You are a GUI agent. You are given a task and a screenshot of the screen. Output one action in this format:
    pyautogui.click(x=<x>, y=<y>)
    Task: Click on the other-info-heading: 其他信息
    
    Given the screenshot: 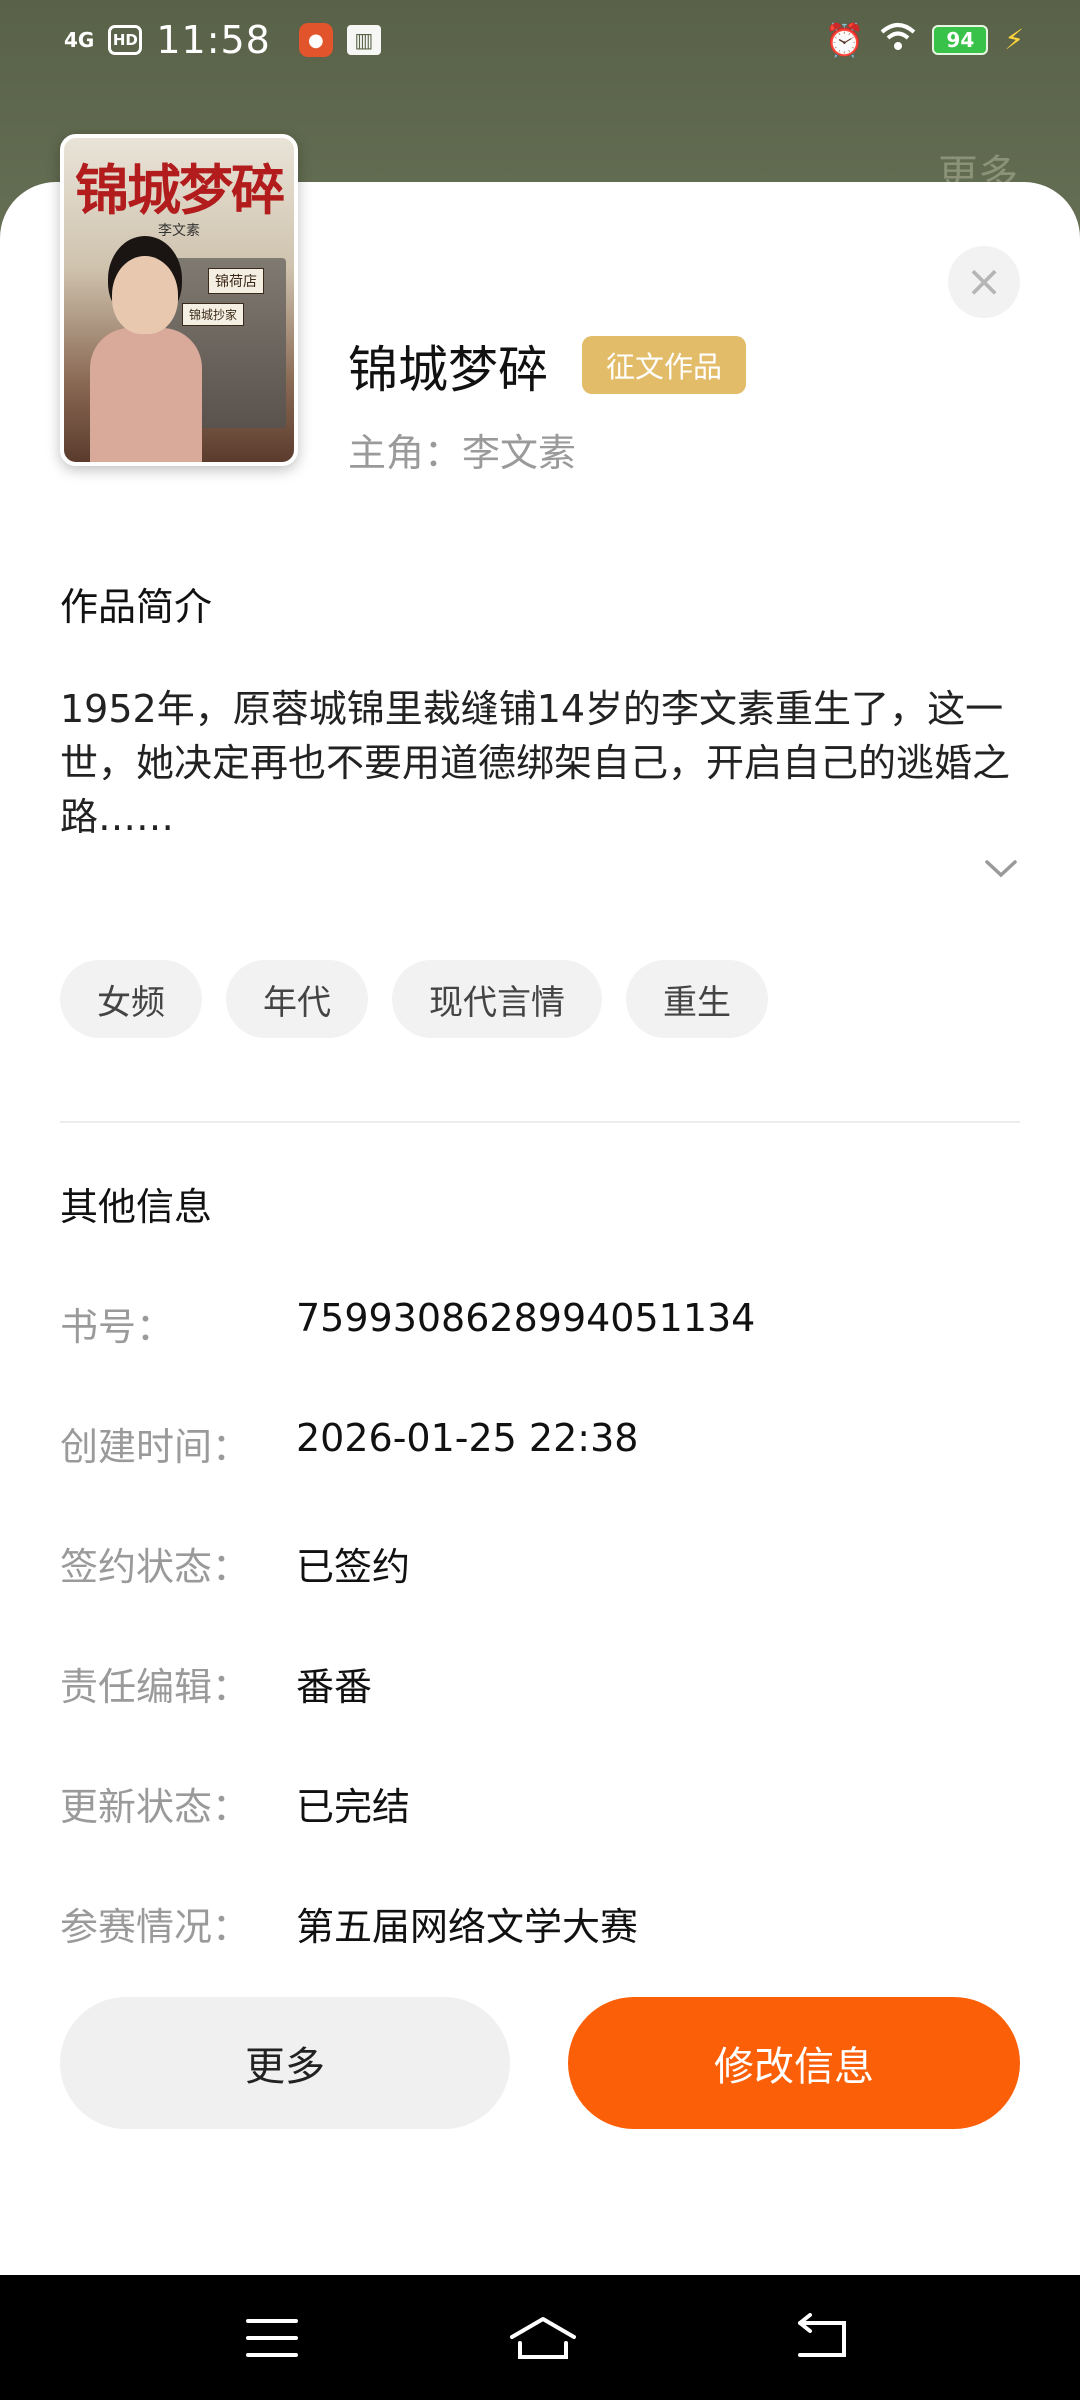 What is the action you would take?
    pyautogui.click(x=136, y=1207)
    